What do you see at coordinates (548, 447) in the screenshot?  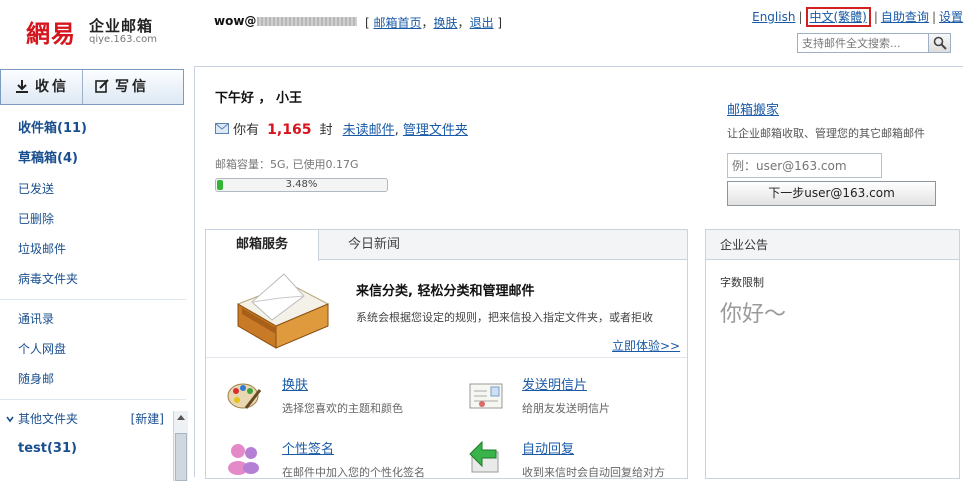 I see `auto-reply-service-link: 自动回复` at bounding box center [548, 447].